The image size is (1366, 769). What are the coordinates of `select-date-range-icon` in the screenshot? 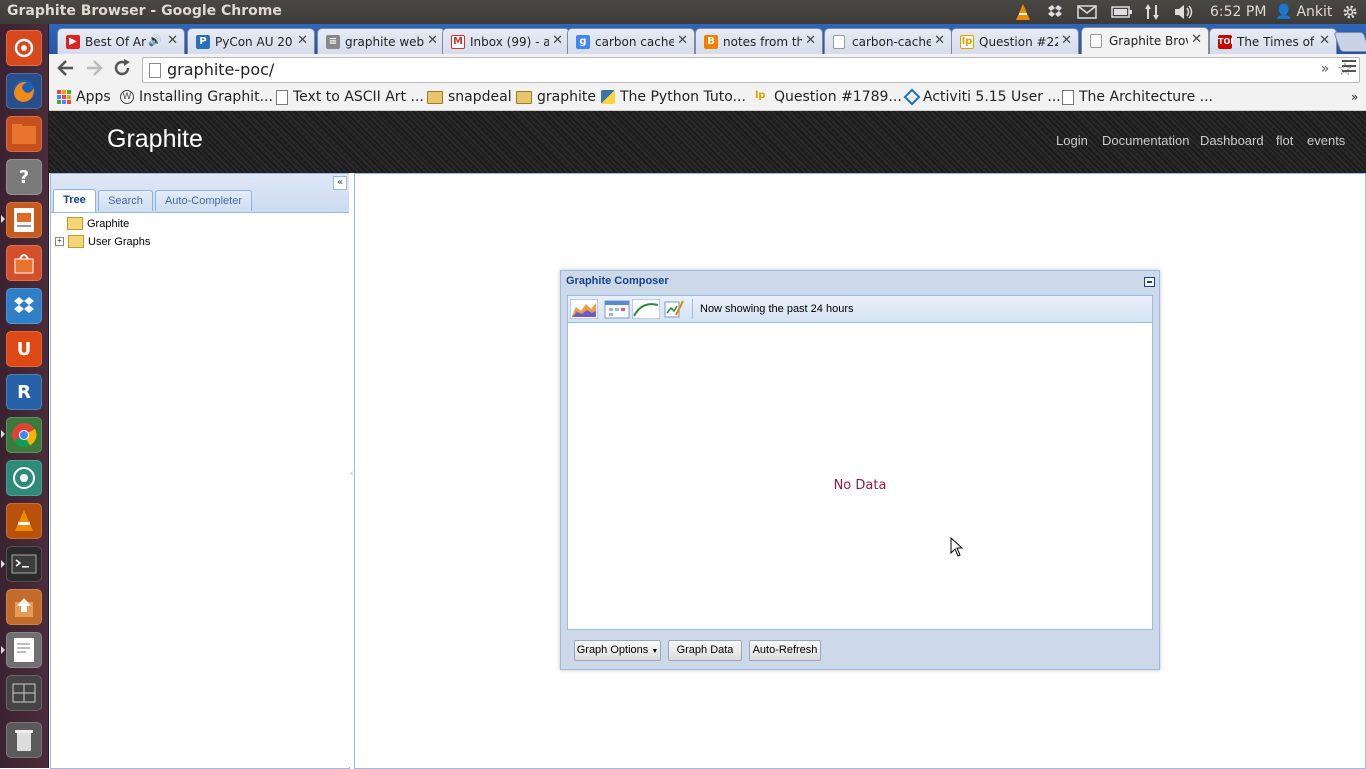 It's located at (584, 309).